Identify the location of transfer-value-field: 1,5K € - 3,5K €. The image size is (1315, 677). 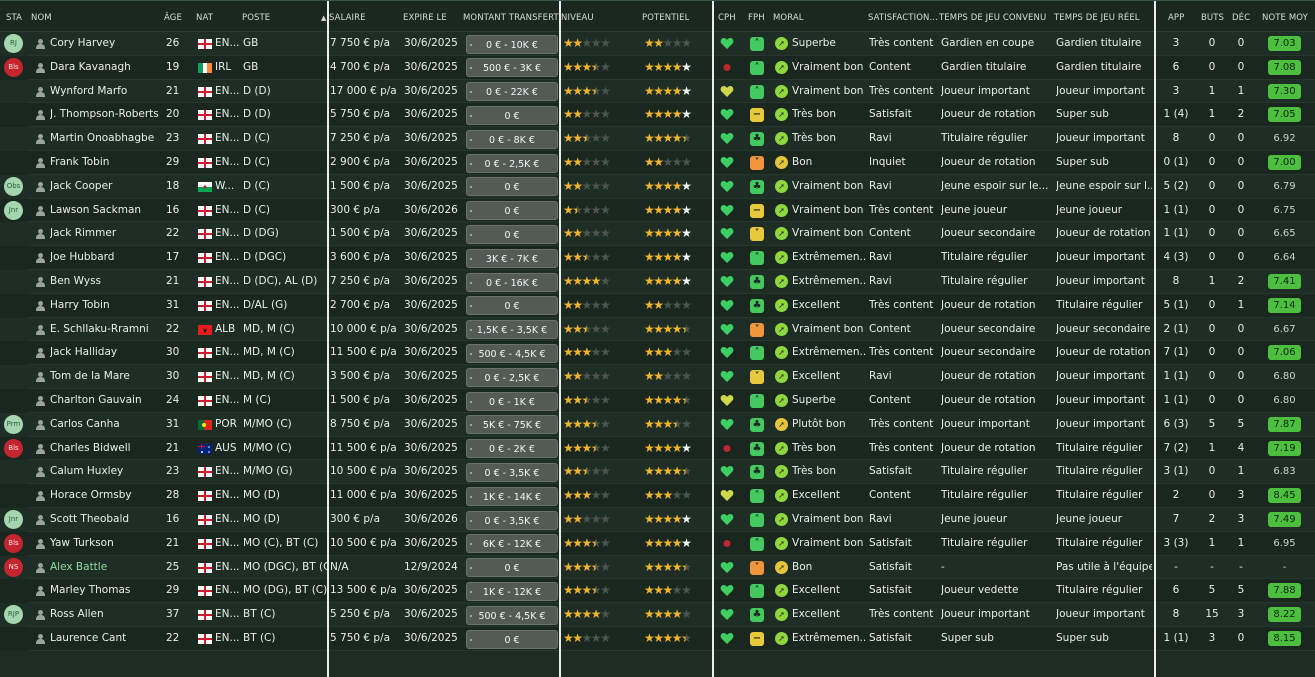
(512, 330).